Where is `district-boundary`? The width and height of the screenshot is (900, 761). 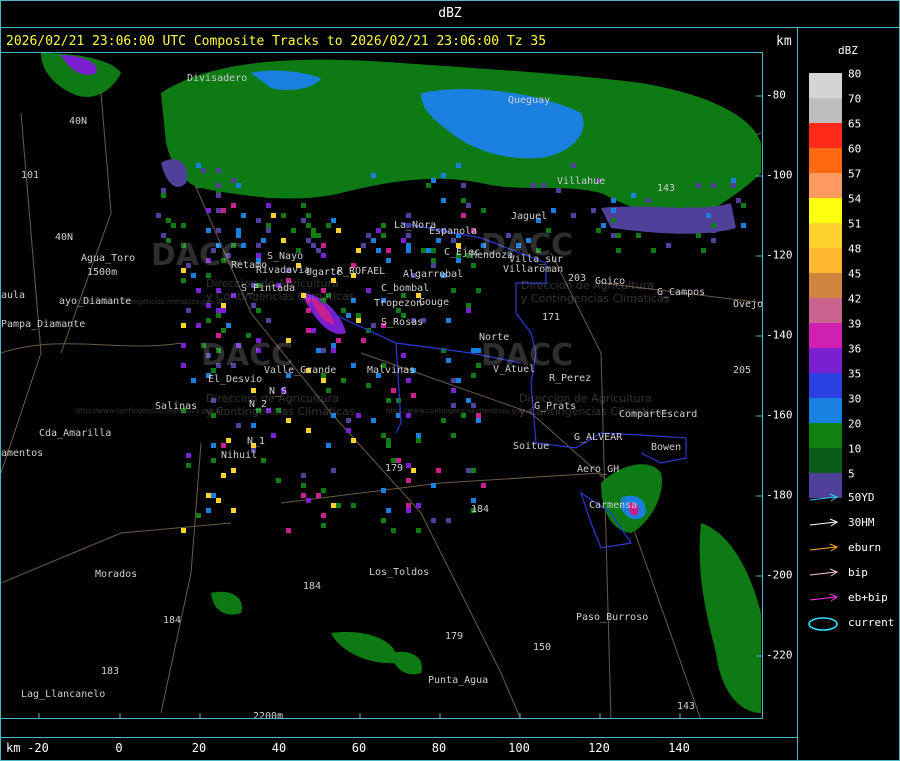
district-boundary is located at coordinates (398, 388).